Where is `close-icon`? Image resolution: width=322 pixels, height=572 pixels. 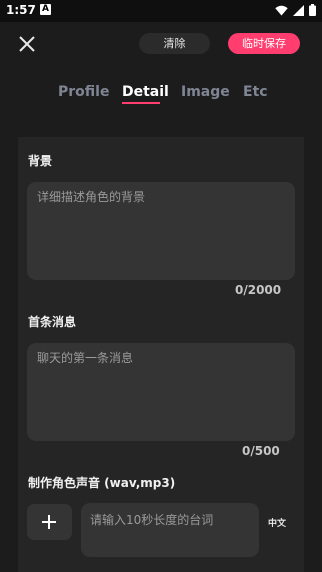 close-icon is located at coordinates (27, 44).